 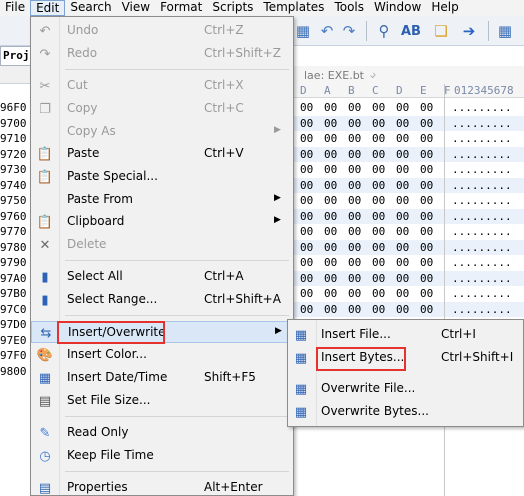 What do you see at coordinates (441, 31) in the screenshot?
I see `find-in-files-icon: ❏` at bounding box center [441, 31].